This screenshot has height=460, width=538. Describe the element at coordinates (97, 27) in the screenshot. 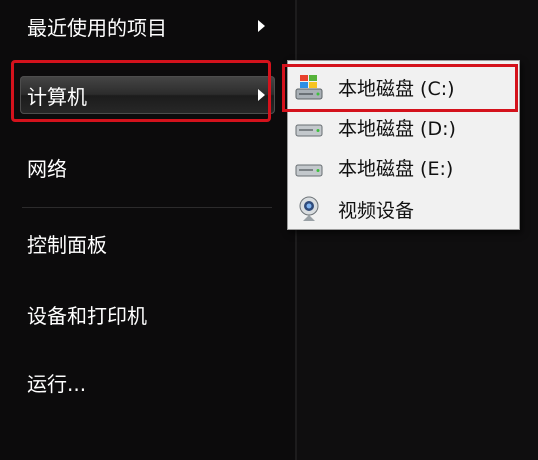

I see `menu-item-label: 最近使用的项目` at that location.